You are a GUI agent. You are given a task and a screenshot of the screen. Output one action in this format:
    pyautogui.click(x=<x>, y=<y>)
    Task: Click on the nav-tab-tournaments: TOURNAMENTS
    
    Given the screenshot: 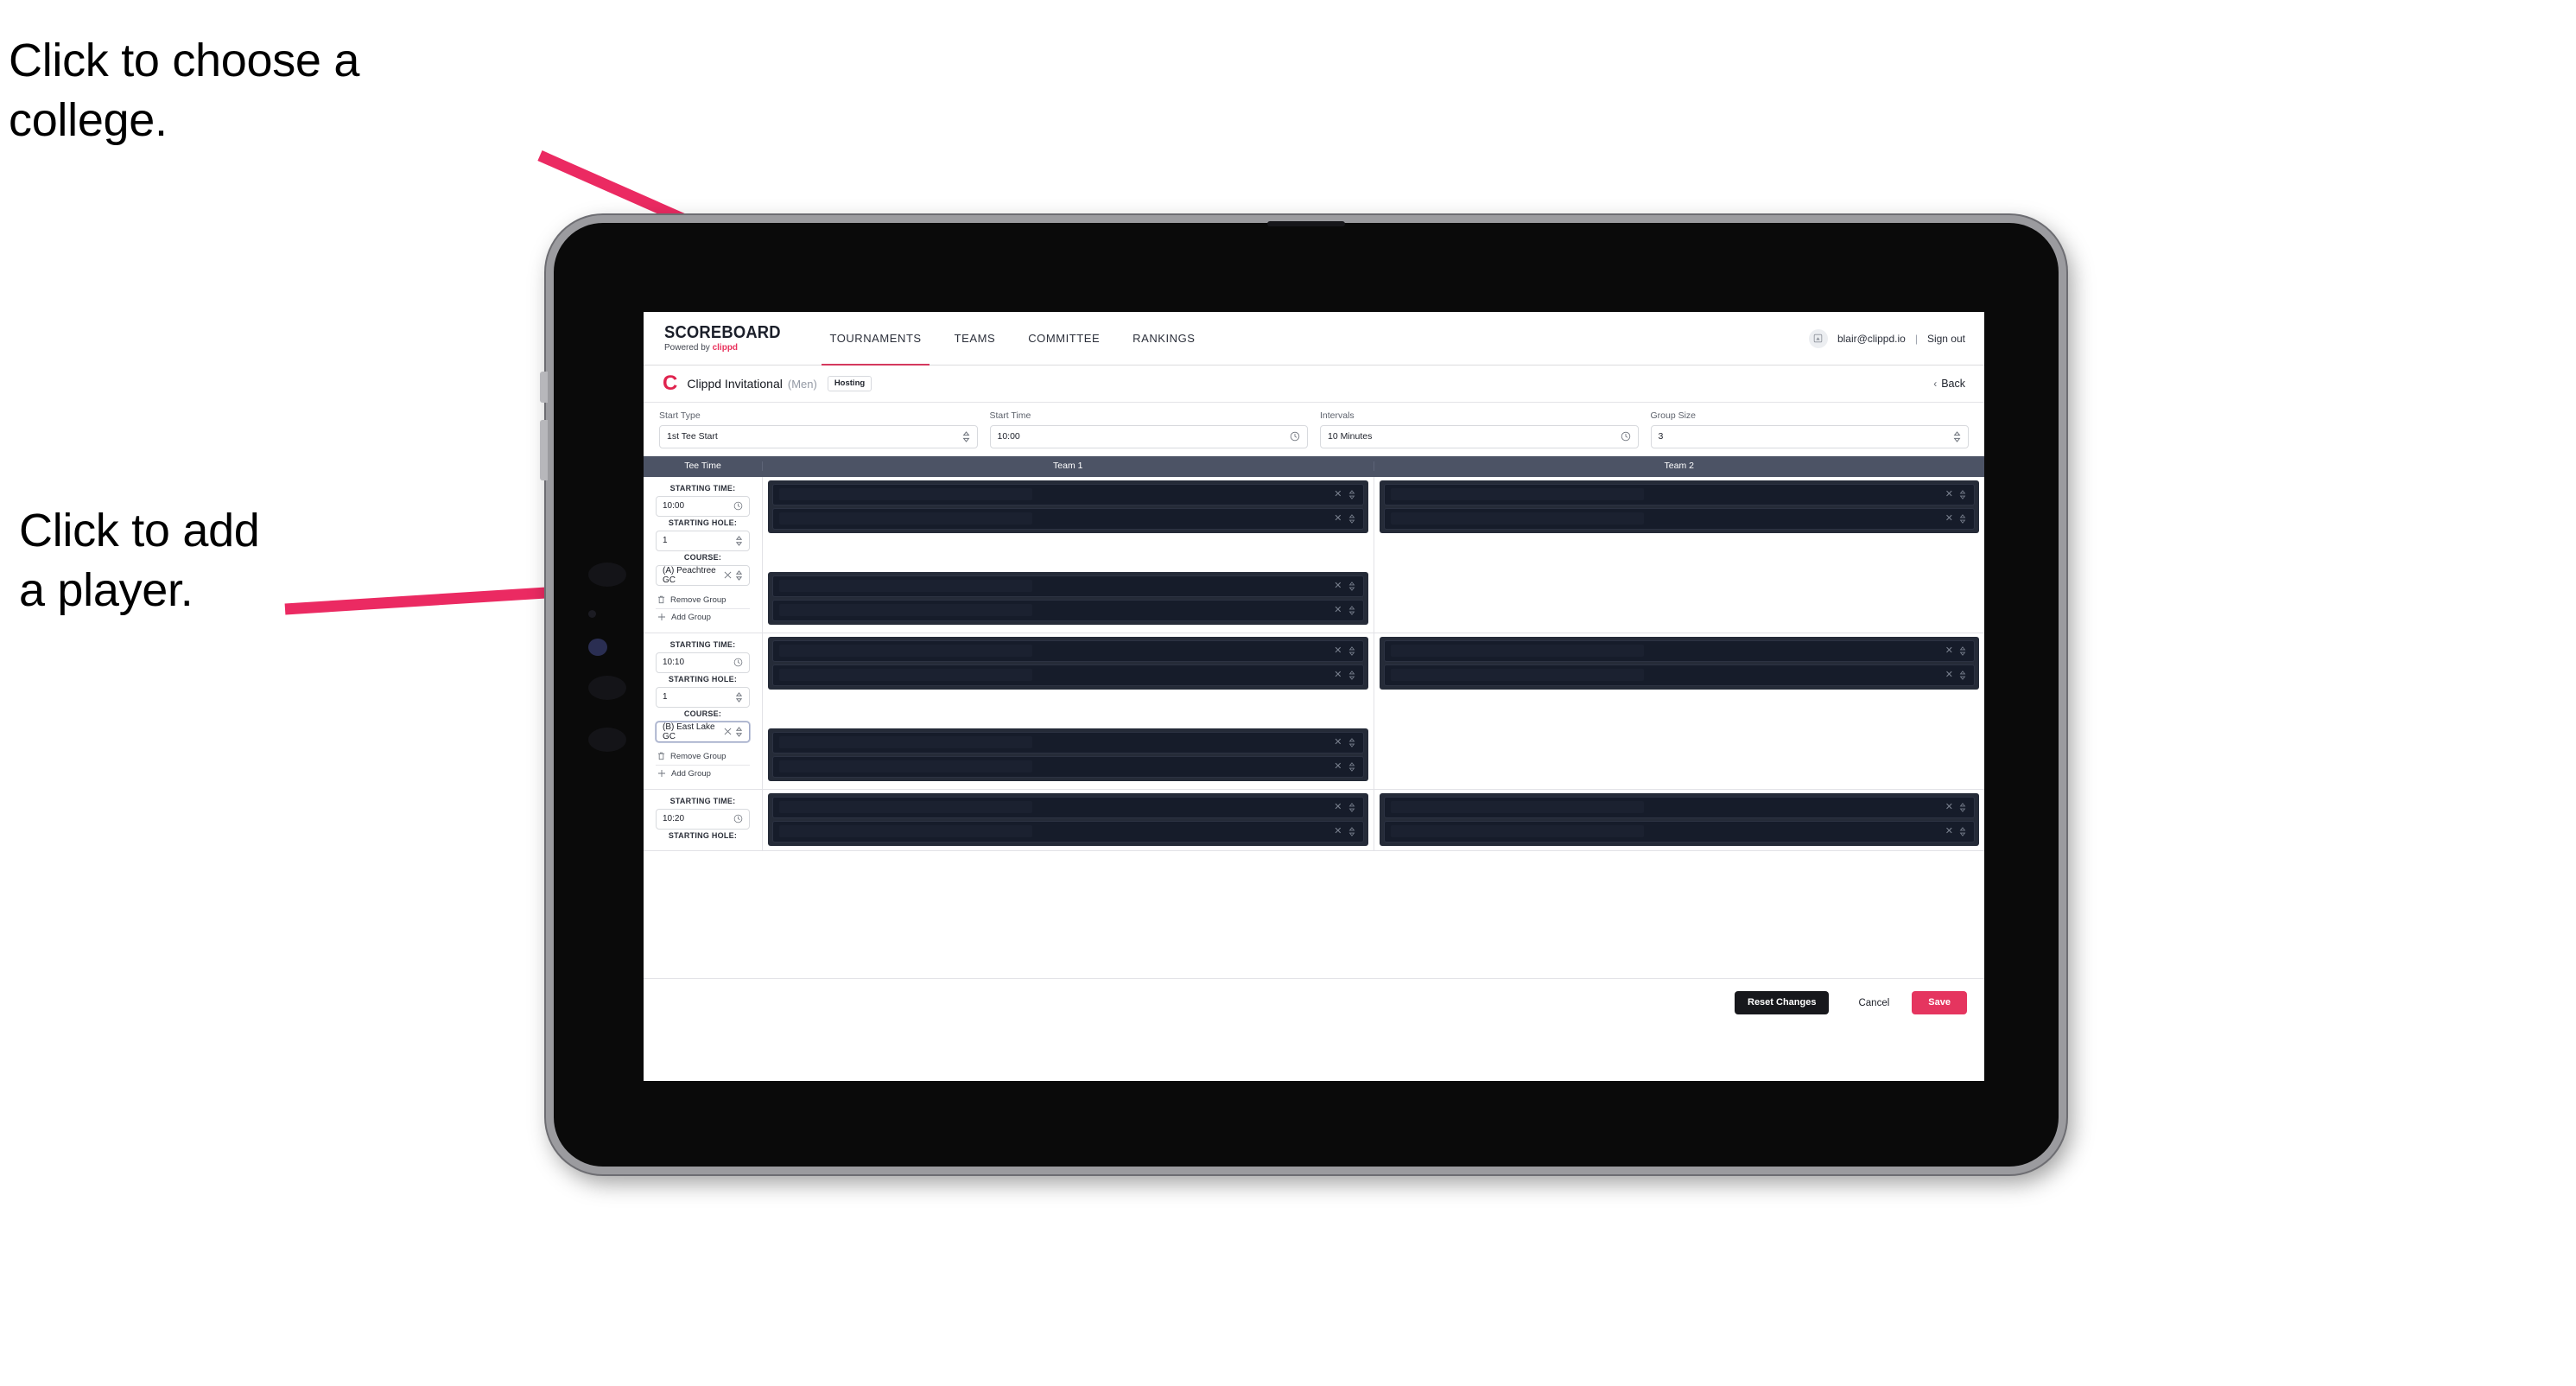 What is the action you would take?
    pyautogui.click(x=875, y=339)
    